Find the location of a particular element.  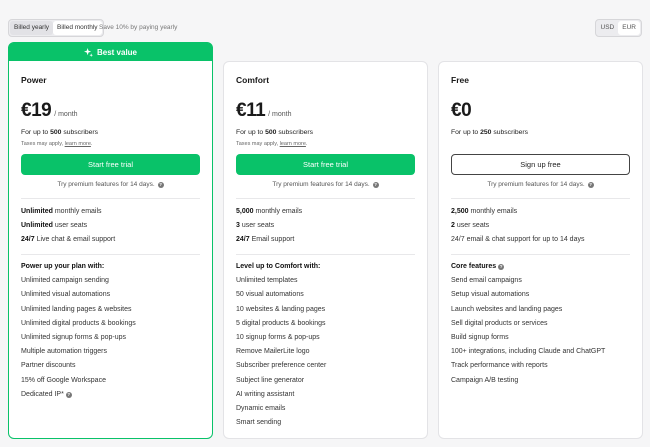

list-item: Smart sending is located at coordinates (259, 423).